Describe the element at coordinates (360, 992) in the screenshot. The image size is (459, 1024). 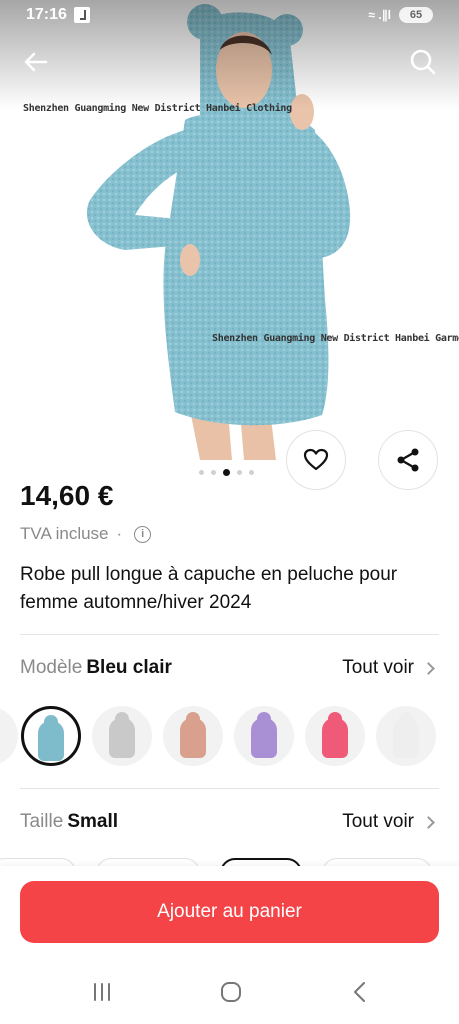
I see `back-icon` at that location.